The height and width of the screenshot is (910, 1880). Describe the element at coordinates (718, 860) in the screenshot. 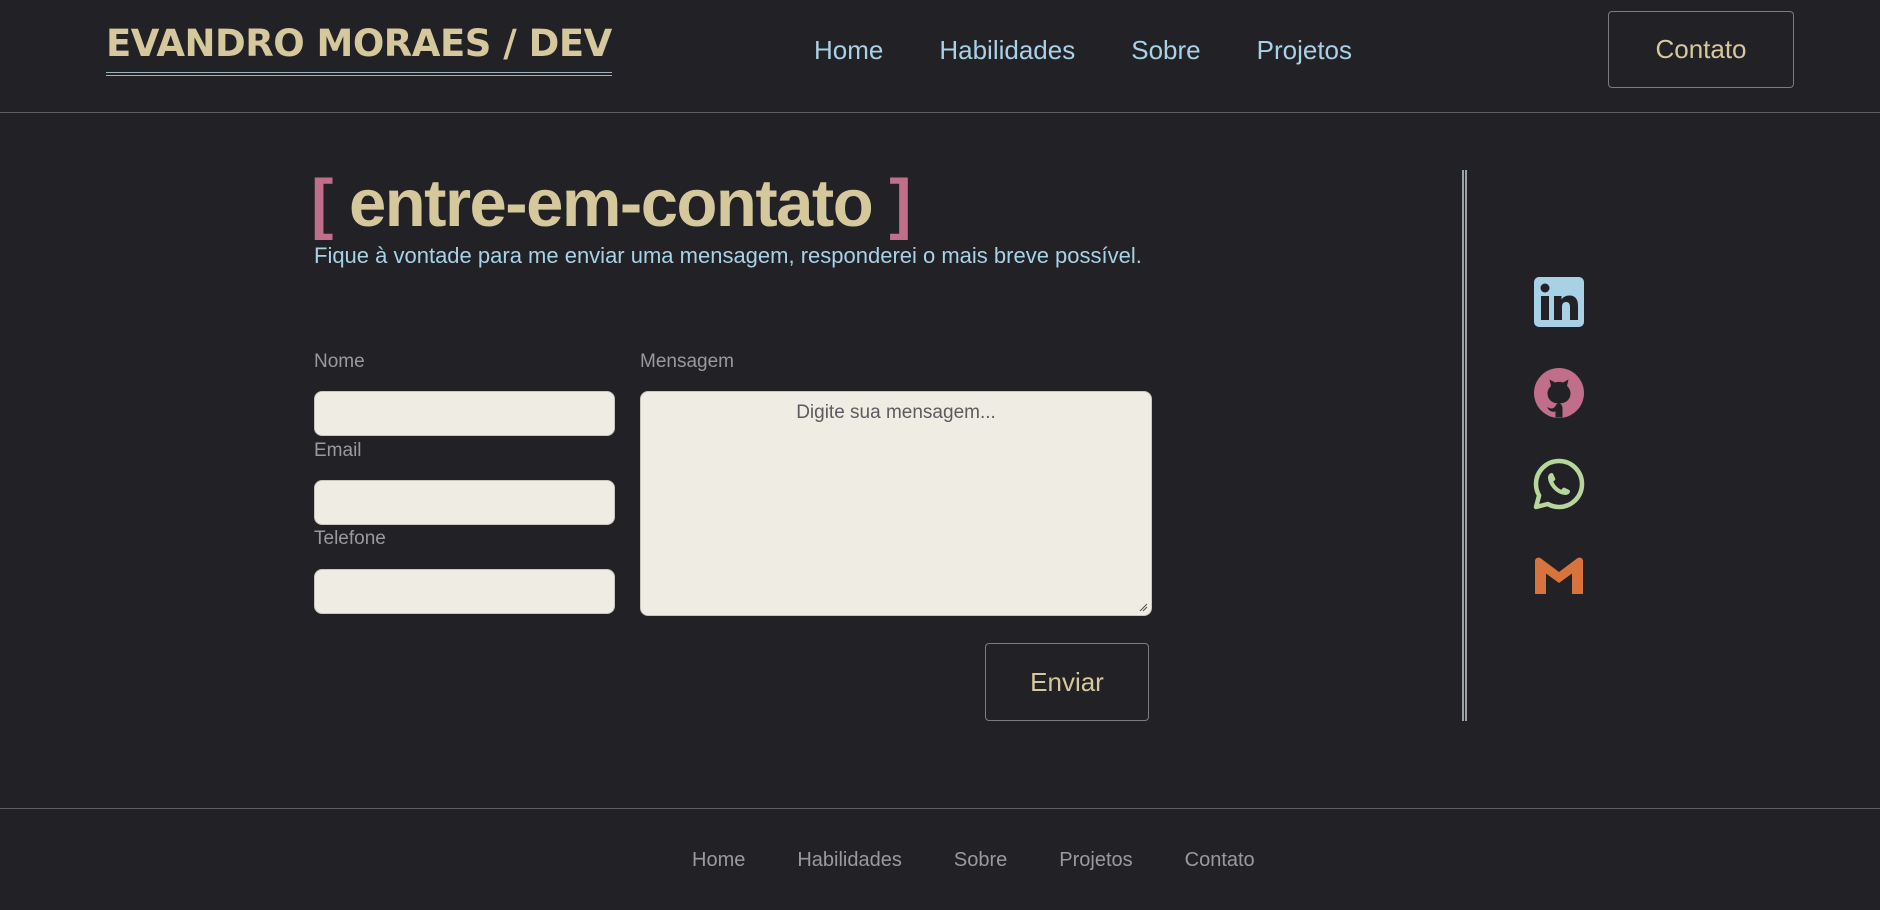

I see `footer-link-home: Home` at that location.